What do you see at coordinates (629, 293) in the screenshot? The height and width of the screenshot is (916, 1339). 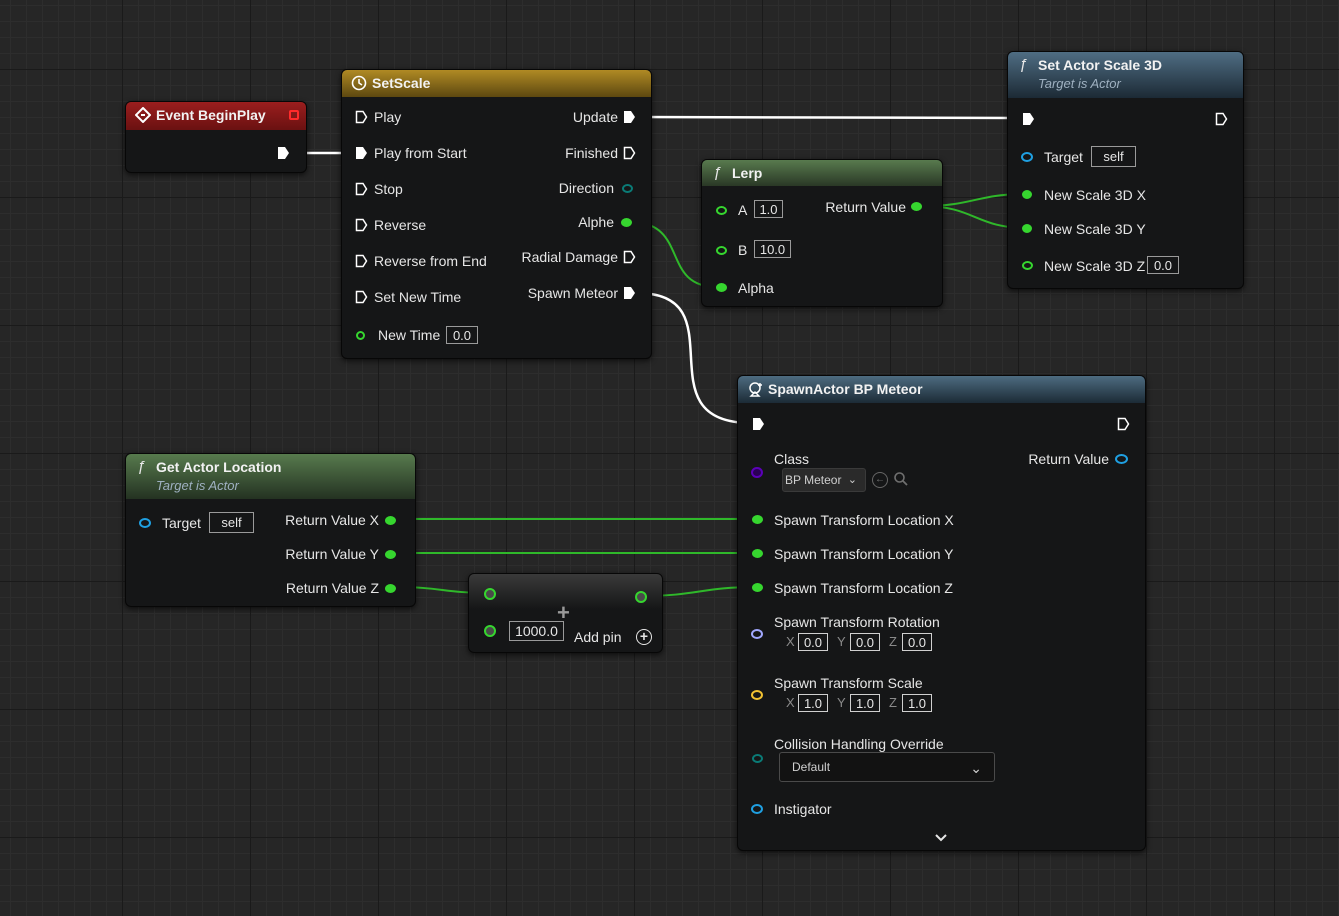 I see `spawn-meteor-exec-pin` at bounding box center [629, 293].